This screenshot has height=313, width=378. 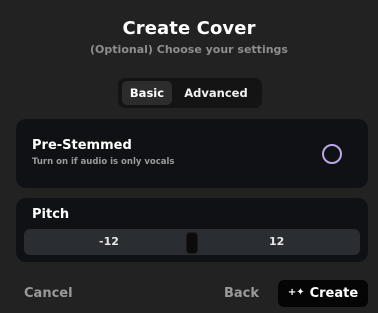 What do you see at coordinates (48, 293) in the screenshot?
I see `cancel-button: Cancel` at bounding box center [48, 293].